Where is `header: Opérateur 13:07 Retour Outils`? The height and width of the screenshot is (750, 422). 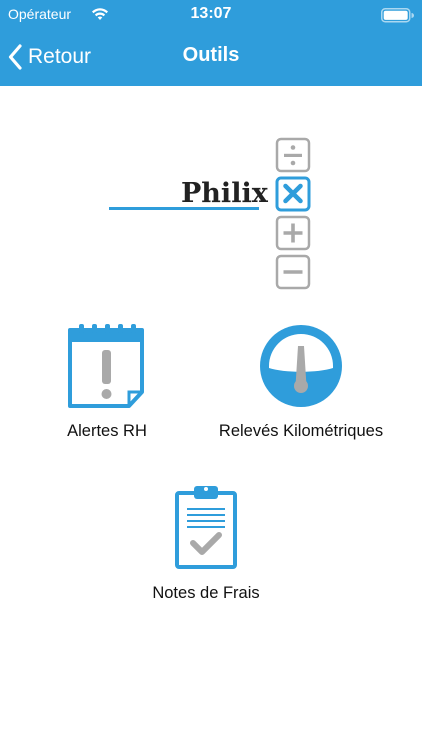 header: Opérateur 13:07 Retour Outils is located at coordinates (211, 43).